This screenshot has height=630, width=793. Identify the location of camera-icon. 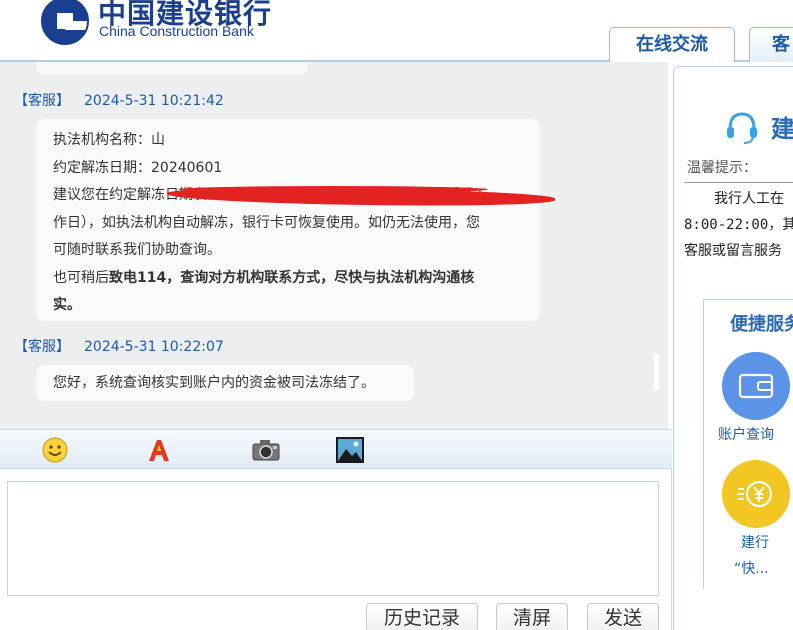
(266, 450).